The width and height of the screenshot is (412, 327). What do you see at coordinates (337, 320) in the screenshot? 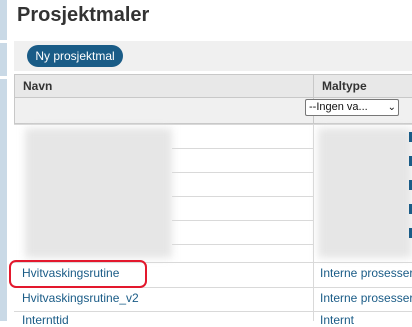
I see `template-type-link: Internt` at bounding box center [337, 320].